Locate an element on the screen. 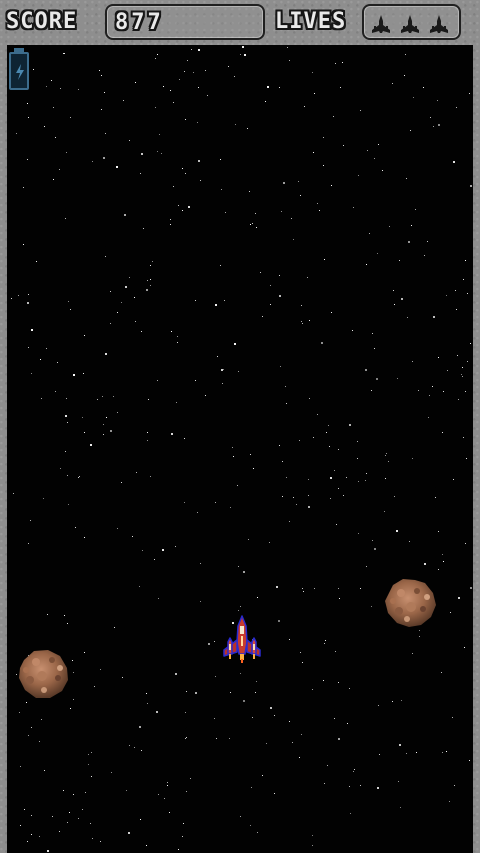 The height and width of the screenshot is (853, 480). score-value: 877 is located at coordinates (139, 22).